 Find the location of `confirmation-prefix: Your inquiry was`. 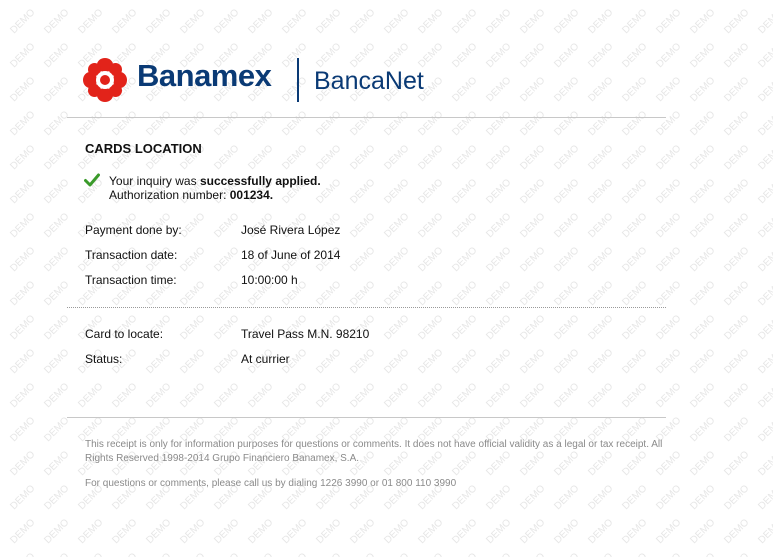

confirmation-prefix: Your inquiry was is located at coordinates (154, 181).